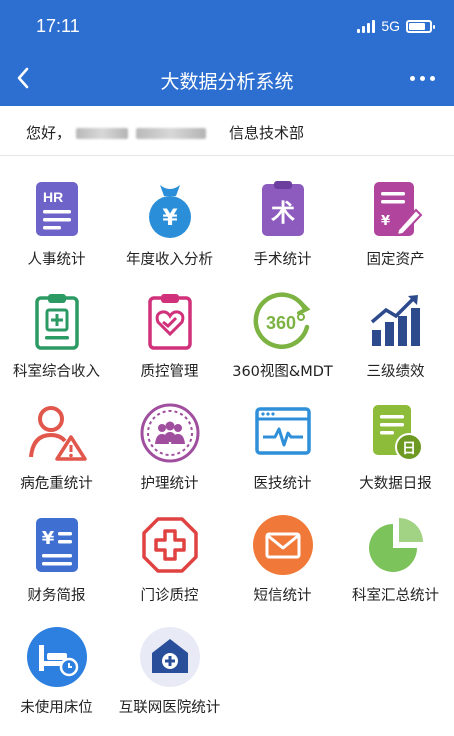 Image resolution: width=454 pixels, height=736 pixels. I want to click on signal-icon, so click(366, 26).